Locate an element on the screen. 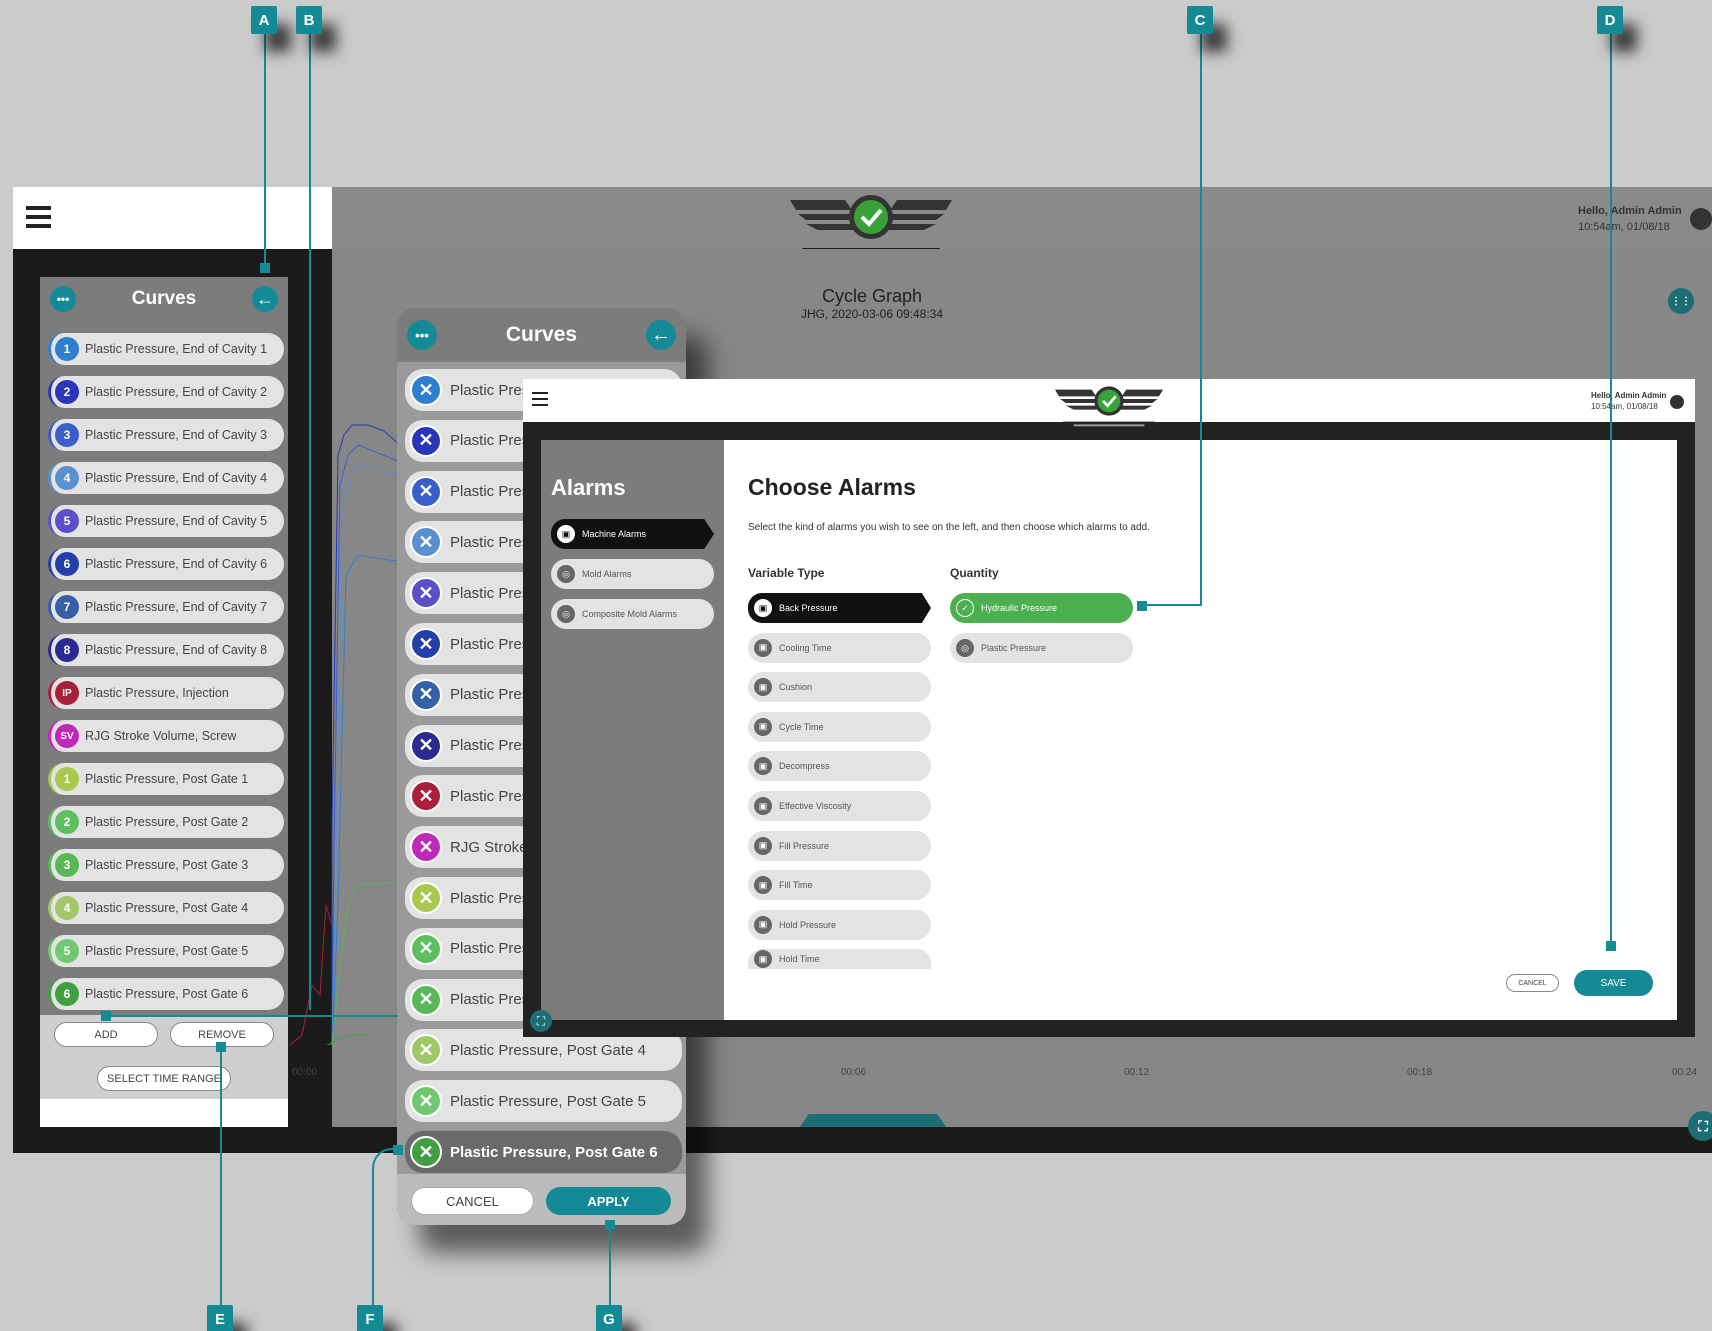 The width and height of the screenshot is (1712, 1331). graph-subtitle: JHG, 2020-03-06 09:48:34 is located at coordinates (872, 314).